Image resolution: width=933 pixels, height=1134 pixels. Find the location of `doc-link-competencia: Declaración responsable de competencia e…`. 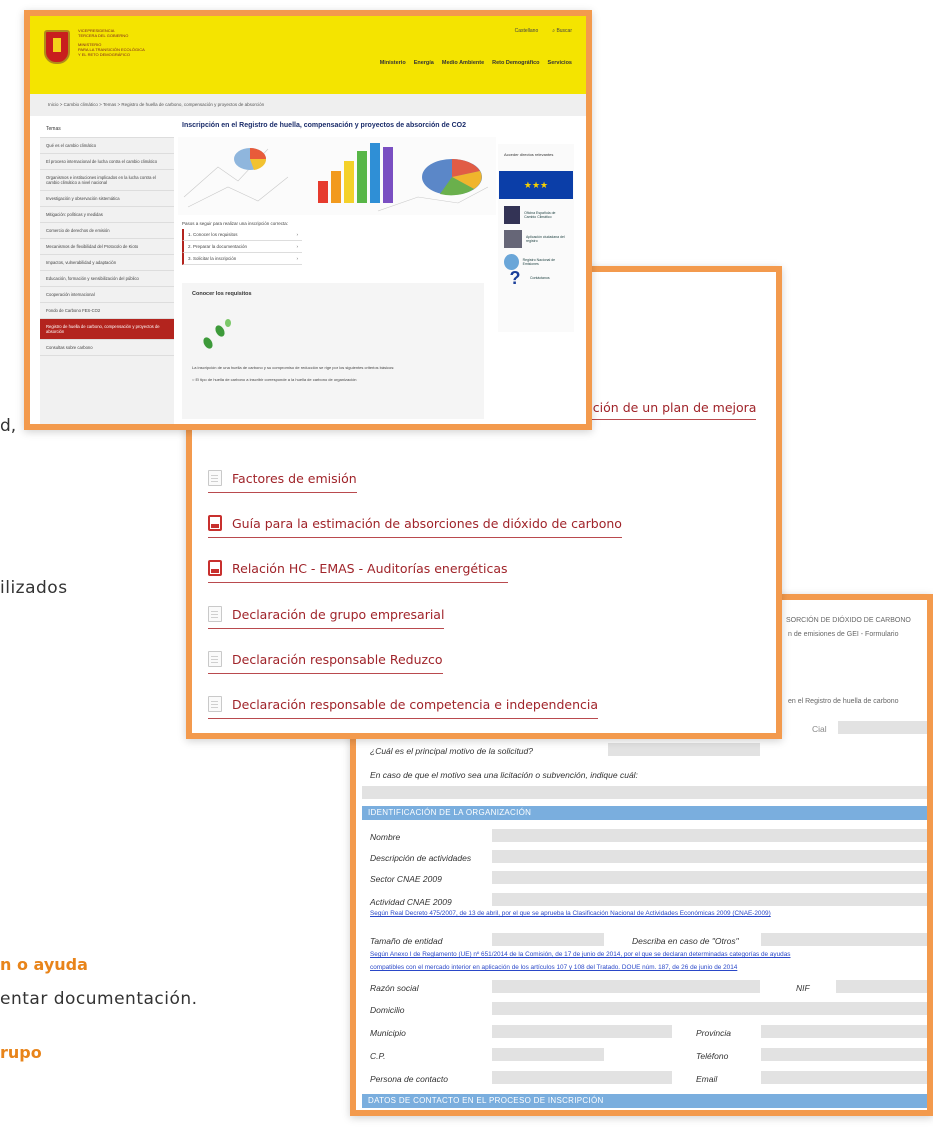

doc-link-competencia: Declaración responsable de competencia e… is located at coordinates (403, 707).